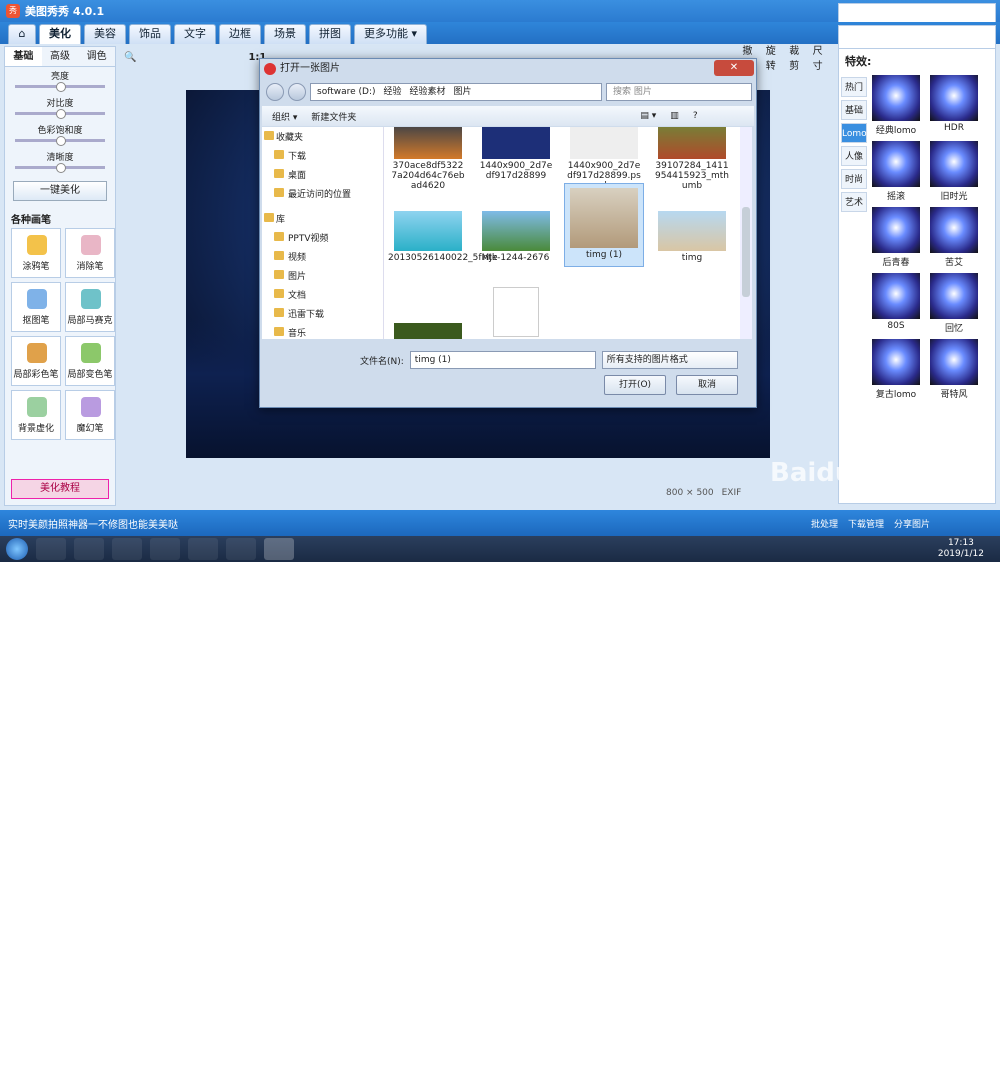 The image size is (1000, 1092). Describe the element at coordinates (285, 34) in the screenshot. I see `tab-scene: 场景` at that location.